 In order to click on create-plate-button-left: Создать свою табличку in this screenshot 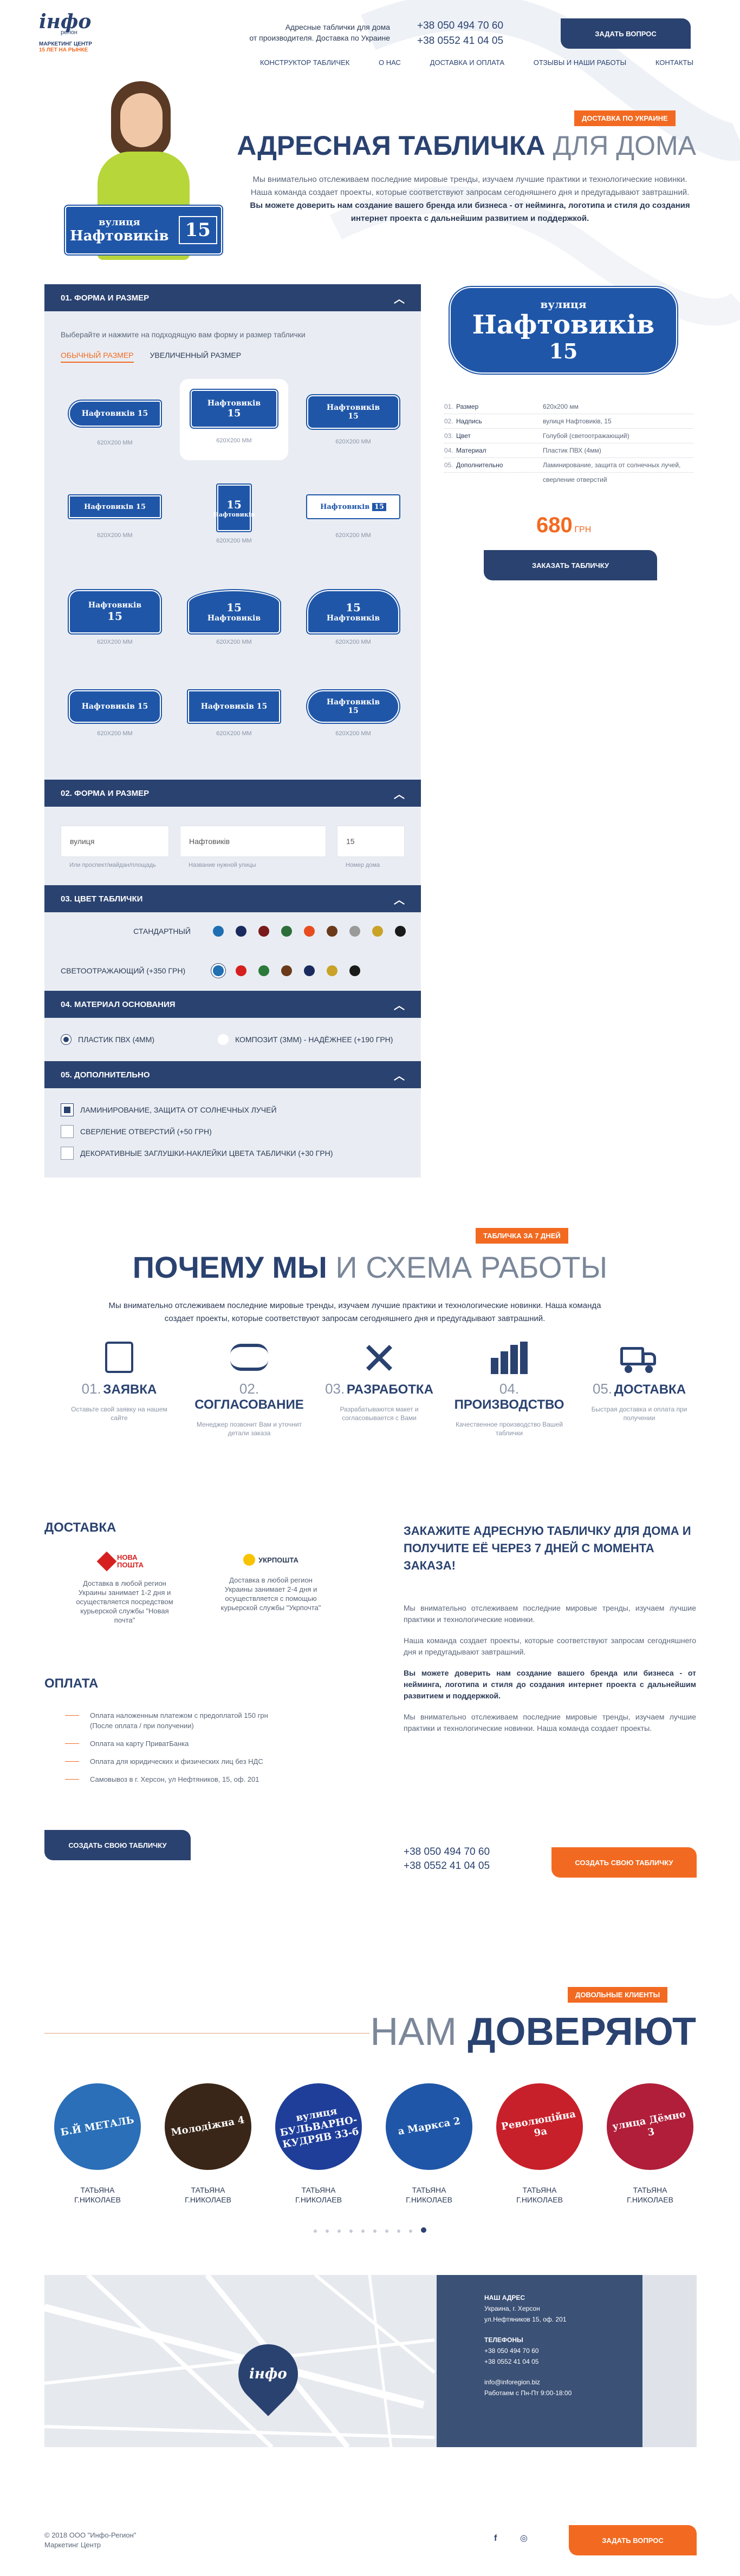, I will do `click(117, 1845)`.